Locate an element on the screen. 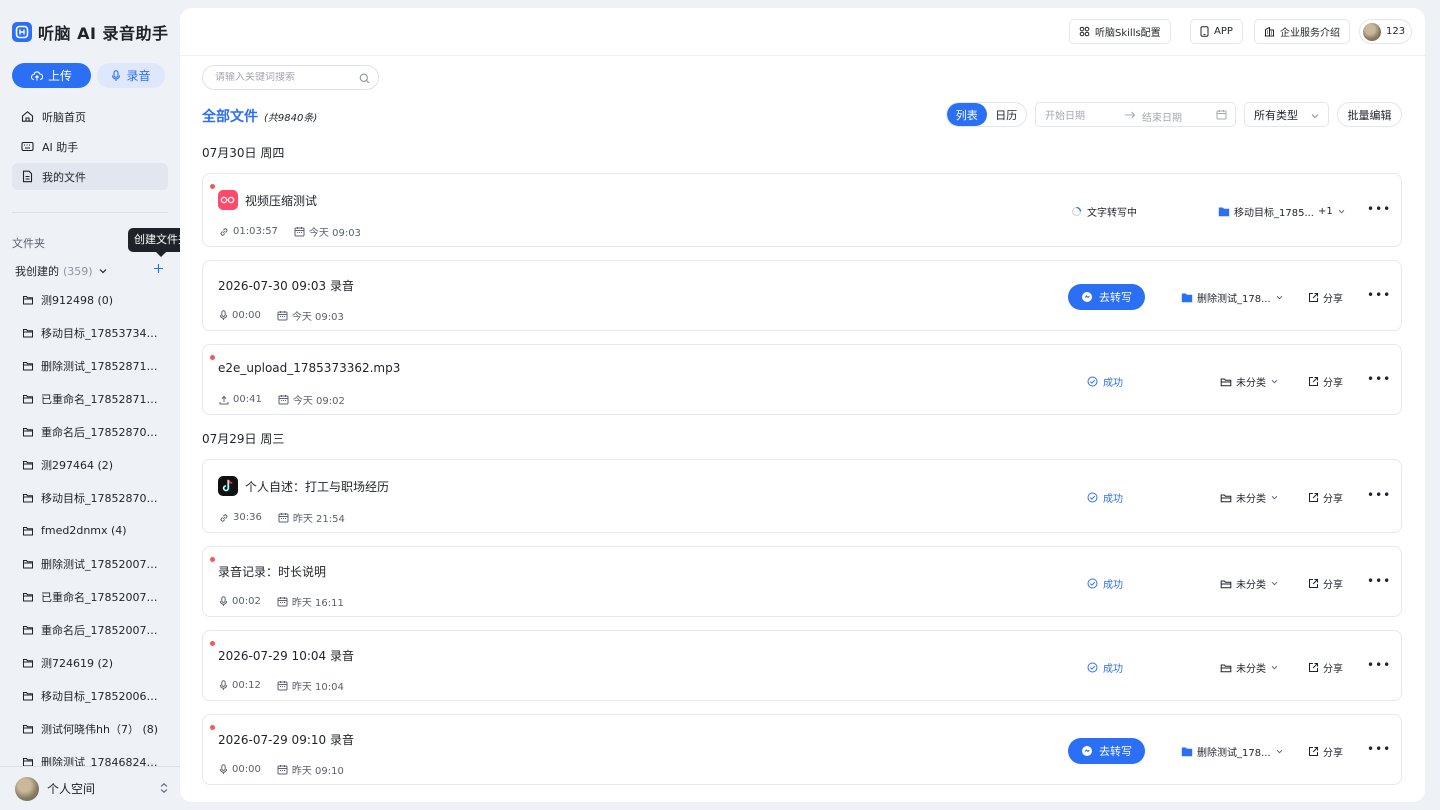  date-range-picker: 开始日期 结束日期 is located at coordinates (1135, 114).